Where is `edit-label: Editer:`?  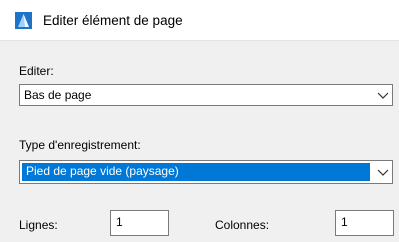 edit-label: Editer: is located at coordinates (36, 71).